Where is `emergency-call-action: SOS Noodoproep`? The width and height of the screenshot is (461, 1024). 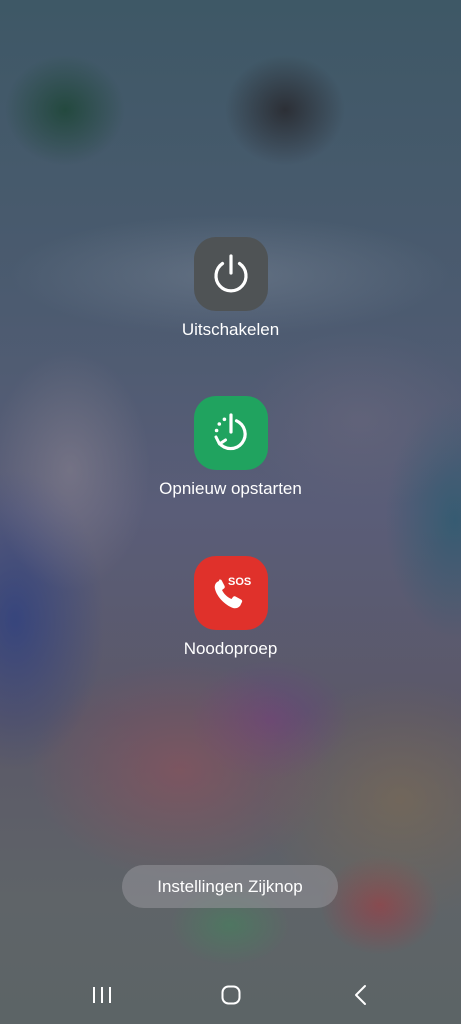
emergency-call-action: SOS Noodoproep is located at coordinates (230, 608).